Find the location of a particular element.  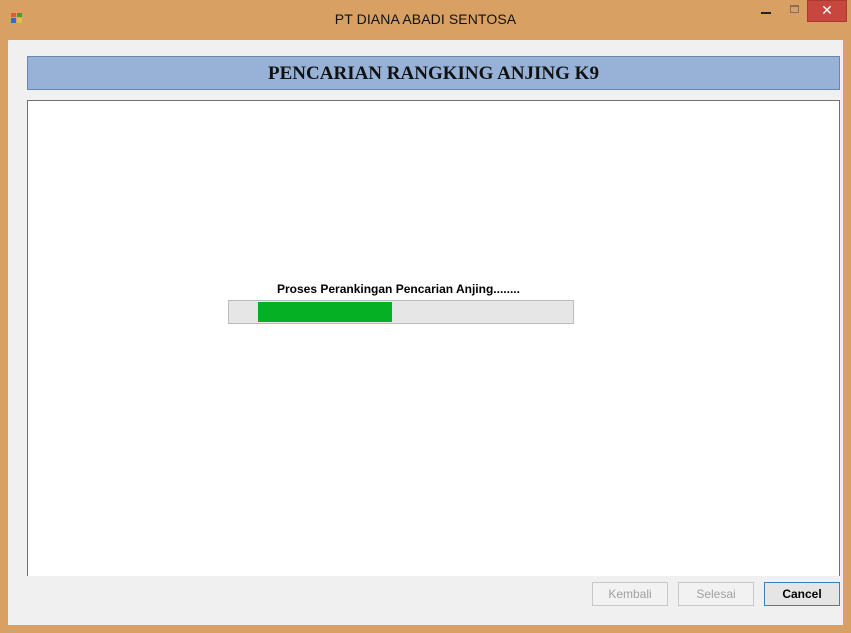

maximize-button is located at coordinates (795, 11).